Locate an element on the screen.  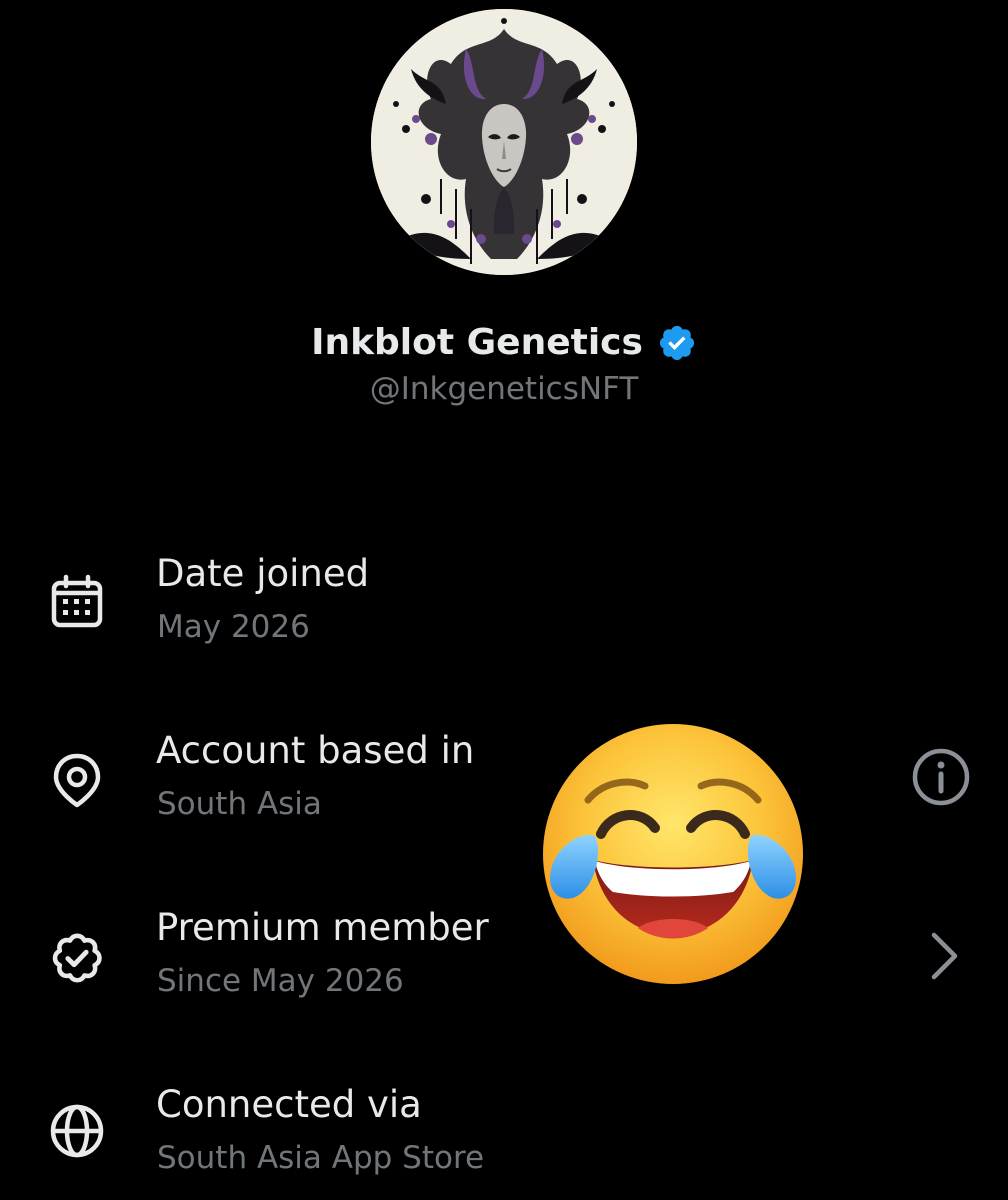
inkblot-portrait-avatar is located at coordinates (504, 142).